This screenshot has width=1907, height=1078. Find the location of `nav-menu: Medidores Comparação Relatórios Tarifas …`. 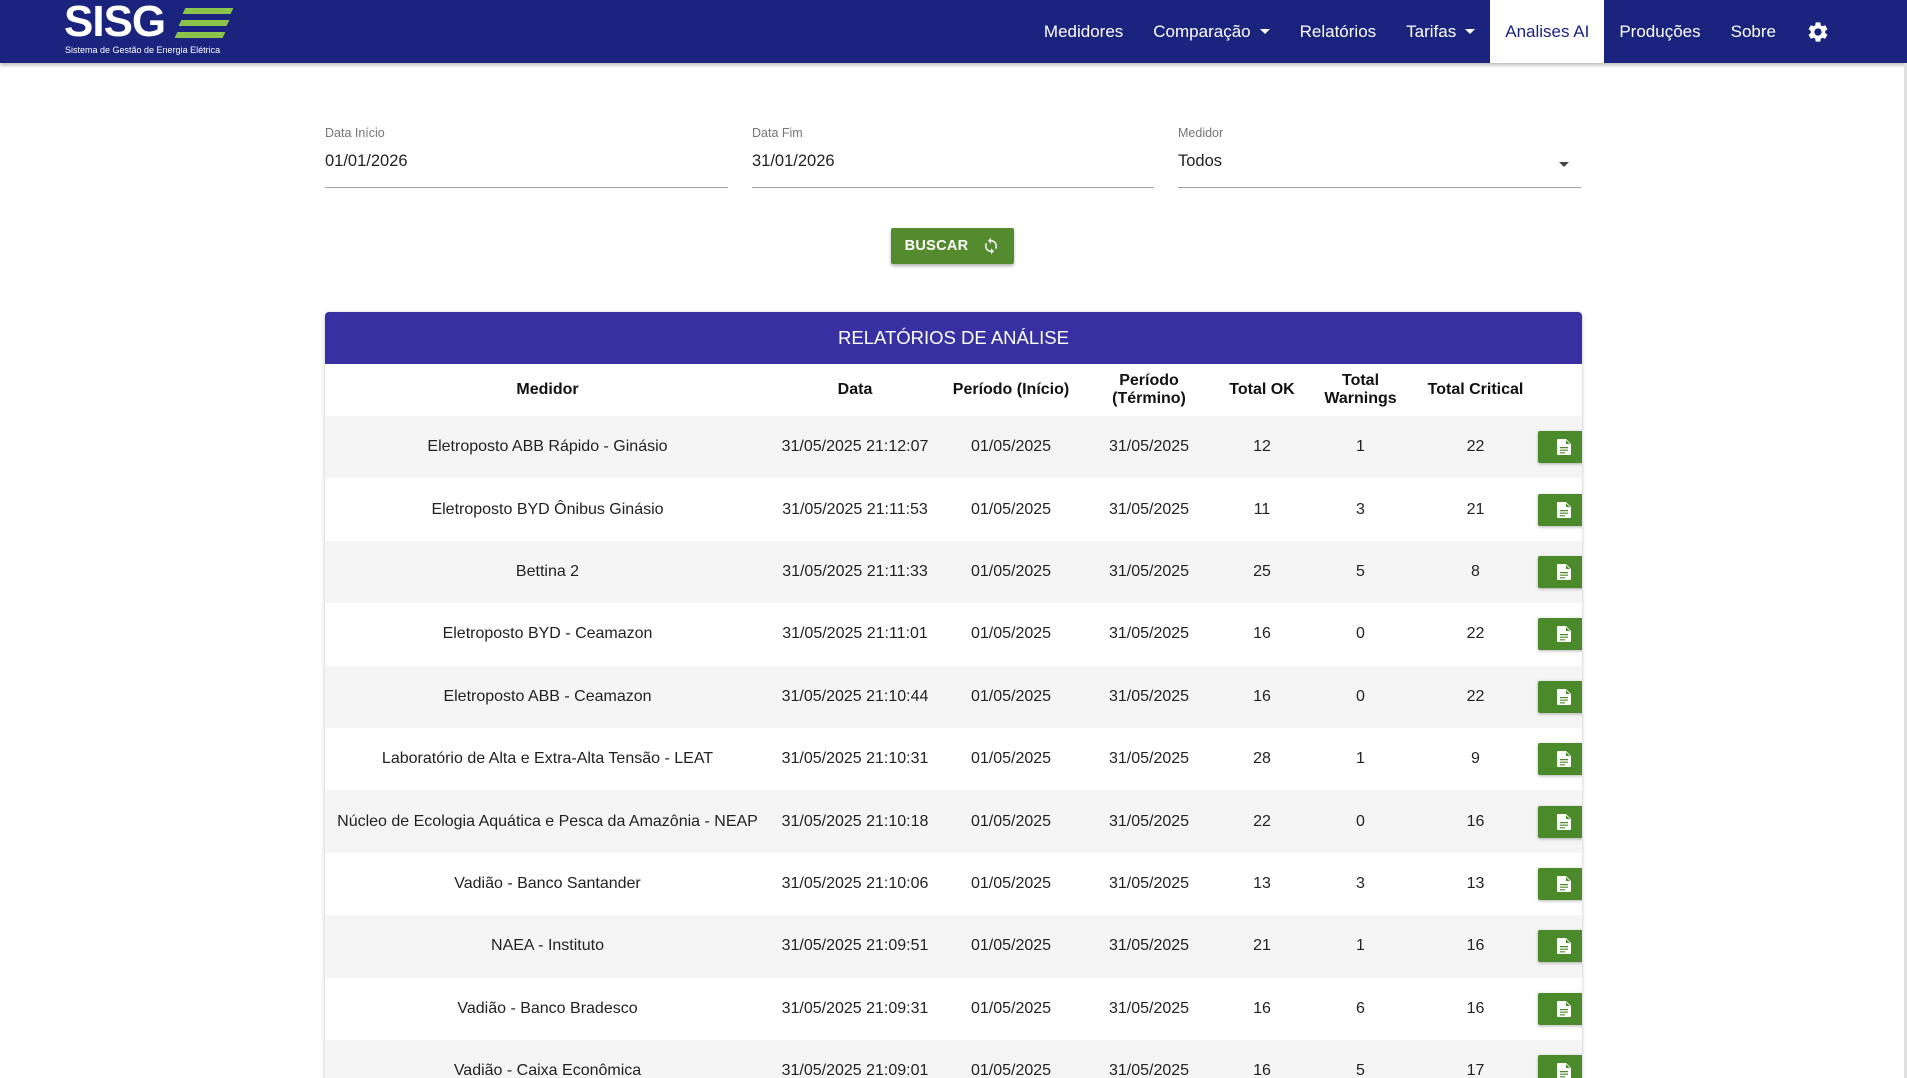

nav-menu: Medidores Comparação Relatórios Tarifas … is located at coordinates (1437, 31).